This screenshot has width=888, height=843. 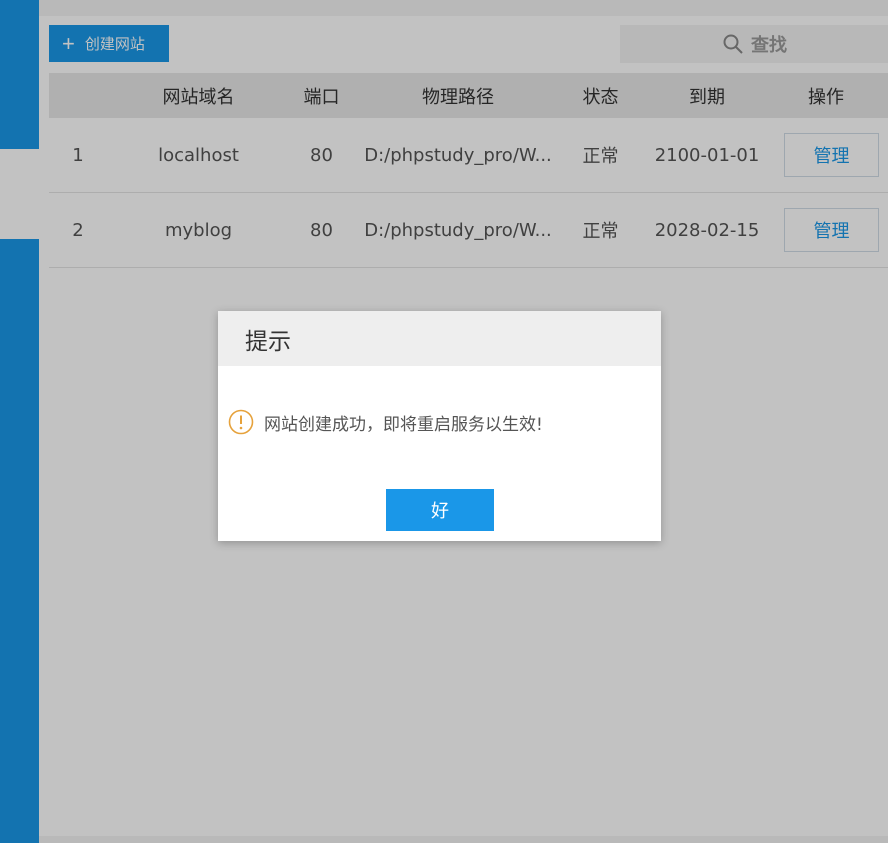 What do you see at coordinates (439, 338) in the screenshot?
I see `dialog-title: 提示` at bounding box center [439, 338].